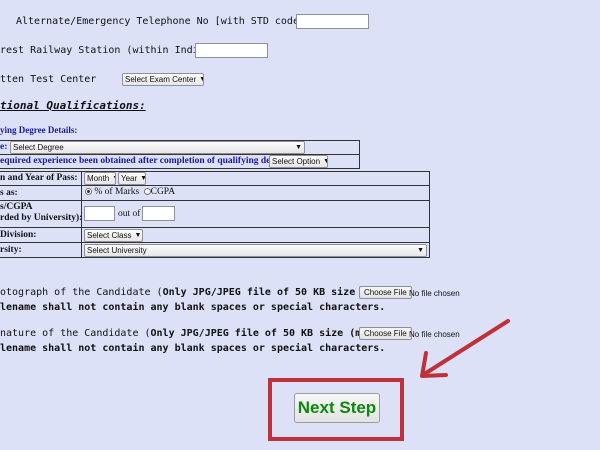  What do you see at coordinates (9, 193) in the screenshot?
I see `marks-as-label: s as:` at bounding box center [9, 193].